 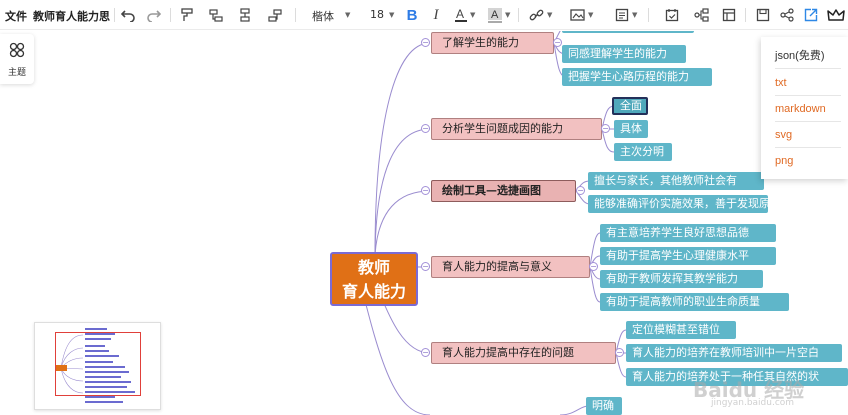 I want to click on minimap-viewport, so click(x=98, y=364).